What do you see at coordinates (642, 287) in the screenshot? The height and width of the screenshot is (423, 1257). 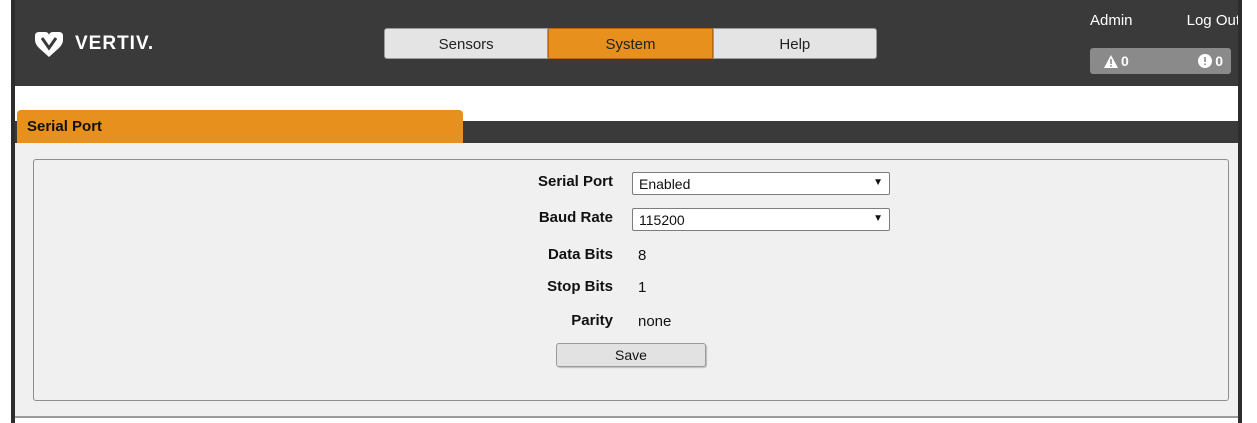 I see `stop-bits-value: 1` at bounding box center [642, 287].